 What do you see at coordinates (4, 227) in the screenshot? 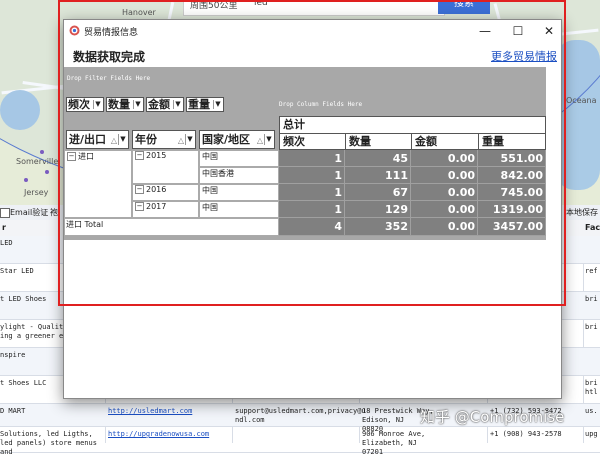
I see `column-header: r` at bounding box center [4, 227].